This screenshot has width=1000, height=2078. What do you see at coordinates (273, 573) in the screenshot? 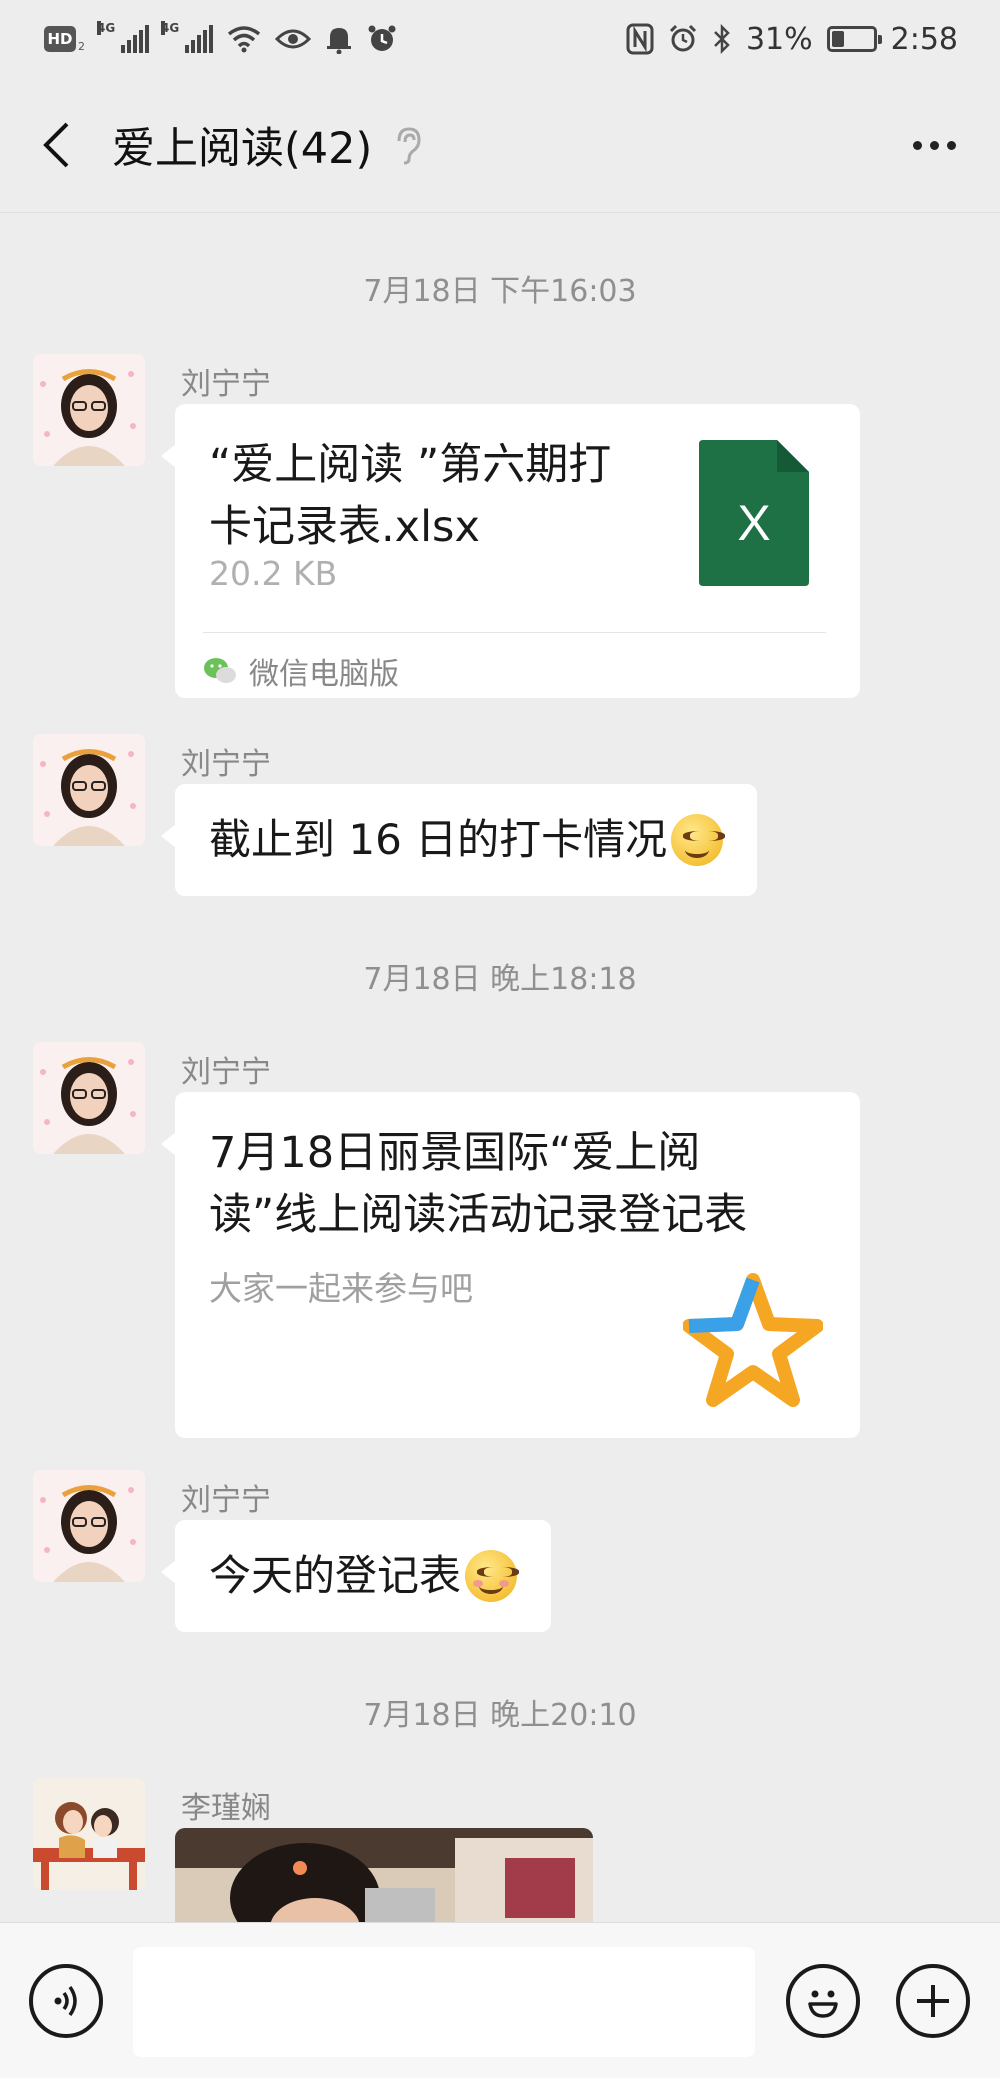
I see `file-size: 20.2 KB` at bounding box center [273, 573].